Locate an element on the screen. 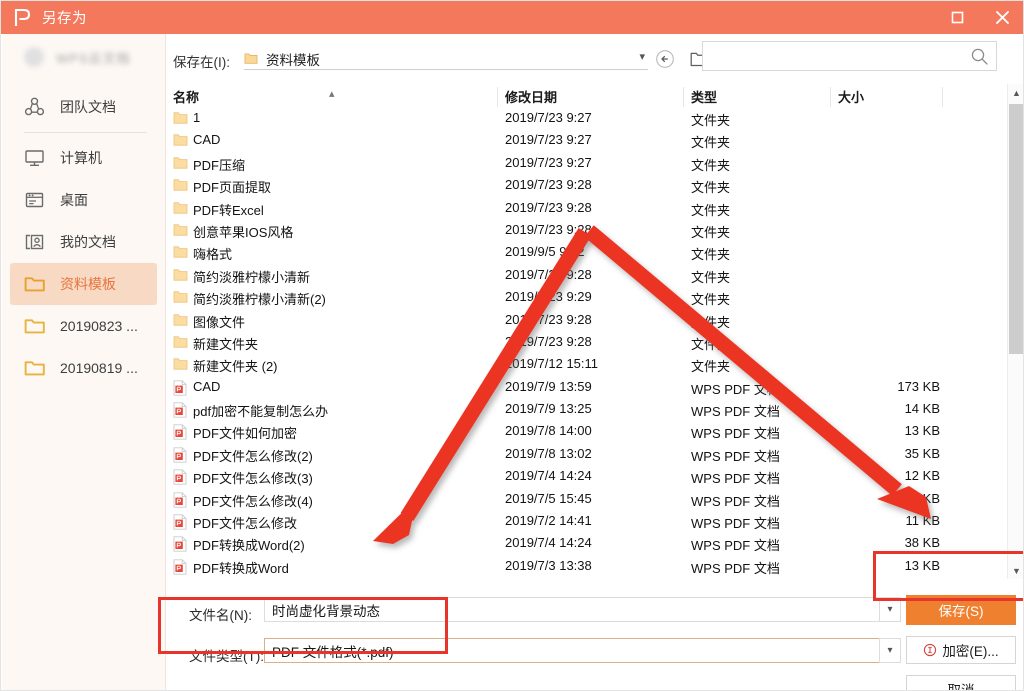 This screenshot has height=691, width=1024. sidebar-item-my-documents: 我的文档 is located at coordinates (83, 242).